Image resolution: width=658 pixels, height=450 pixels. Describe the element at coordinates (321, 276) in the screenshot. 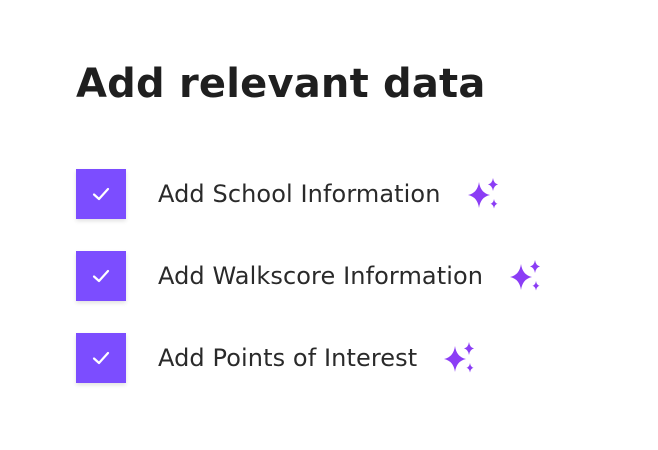

I see `option-label: Add Walkscore Information` at that location.